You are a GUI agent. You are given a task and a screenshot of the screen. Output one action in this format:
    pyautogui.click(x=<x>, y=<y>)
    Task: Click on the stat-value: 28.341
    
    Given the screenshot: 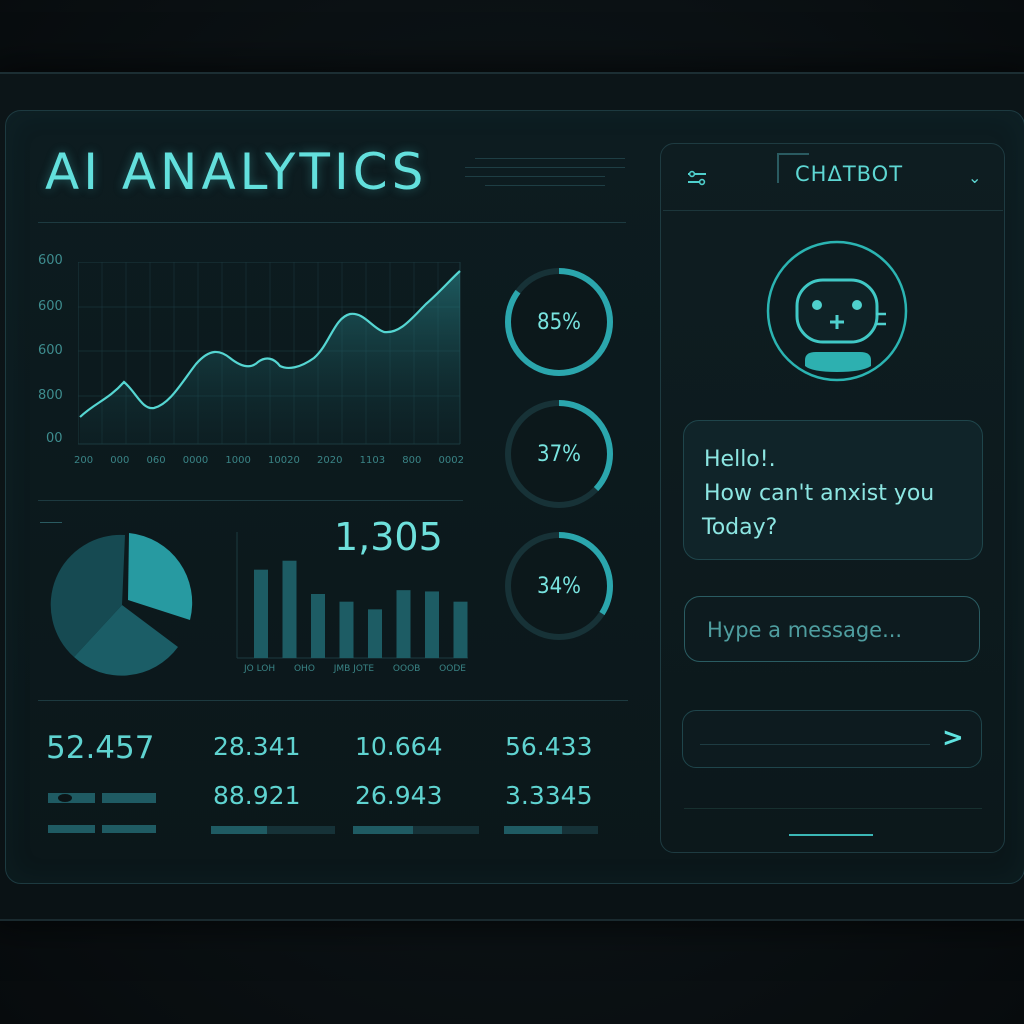 What is the action you would take?
    pyautogui.click(x=257, y=746)
    